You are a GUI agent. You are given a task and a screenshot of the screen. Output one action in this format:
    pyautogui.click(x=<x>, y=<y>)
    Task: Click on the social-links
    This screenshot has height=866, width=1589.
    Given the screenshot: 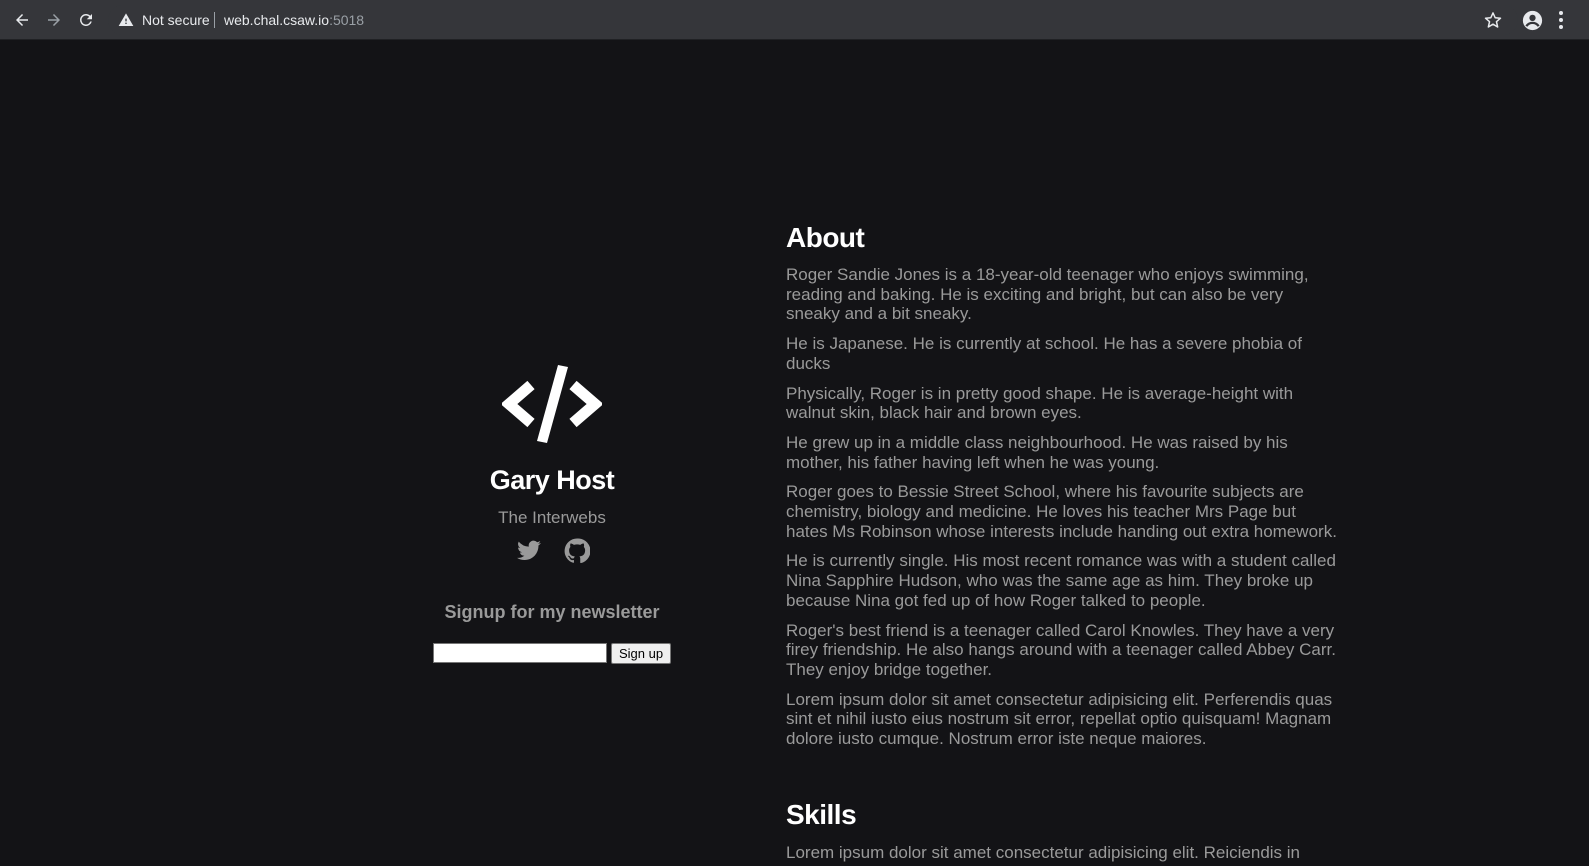 What is the action you would take?
    pyautogui.click(x=554, y=551)
    